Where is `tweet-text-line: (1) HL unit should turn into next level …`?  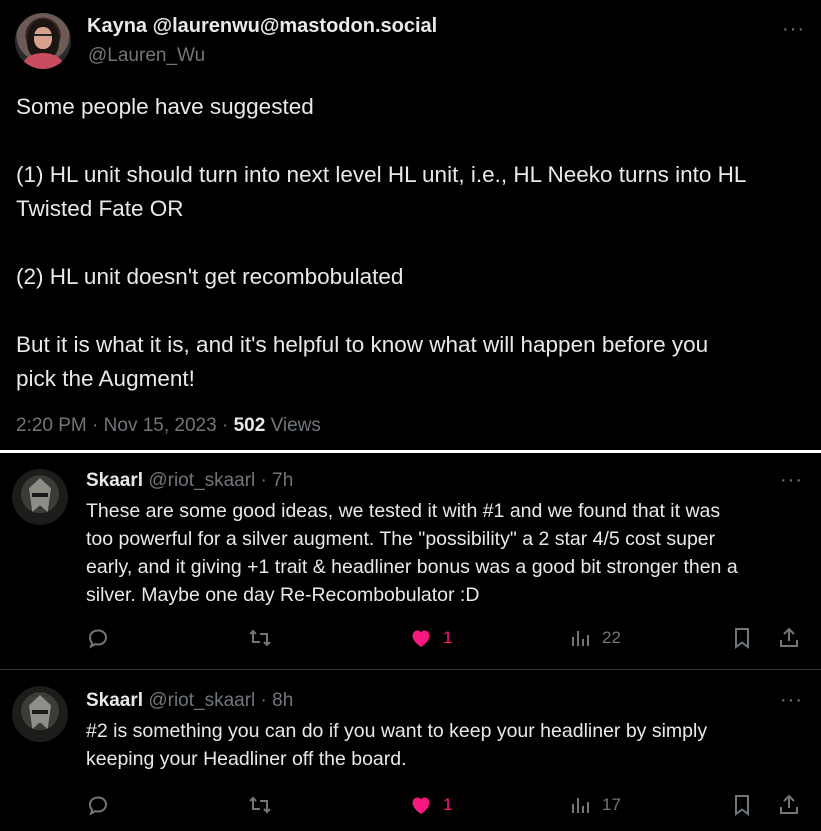 tweet-text-line: (1) HL unit should turn into next level … is located at coordinates (381, 174).